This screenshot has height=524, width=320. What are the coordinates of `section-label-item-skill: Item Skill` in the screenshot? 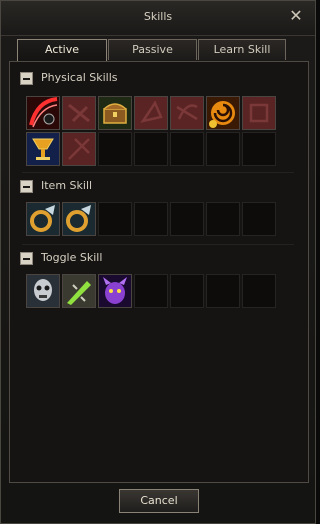 It's located at (67, 185).